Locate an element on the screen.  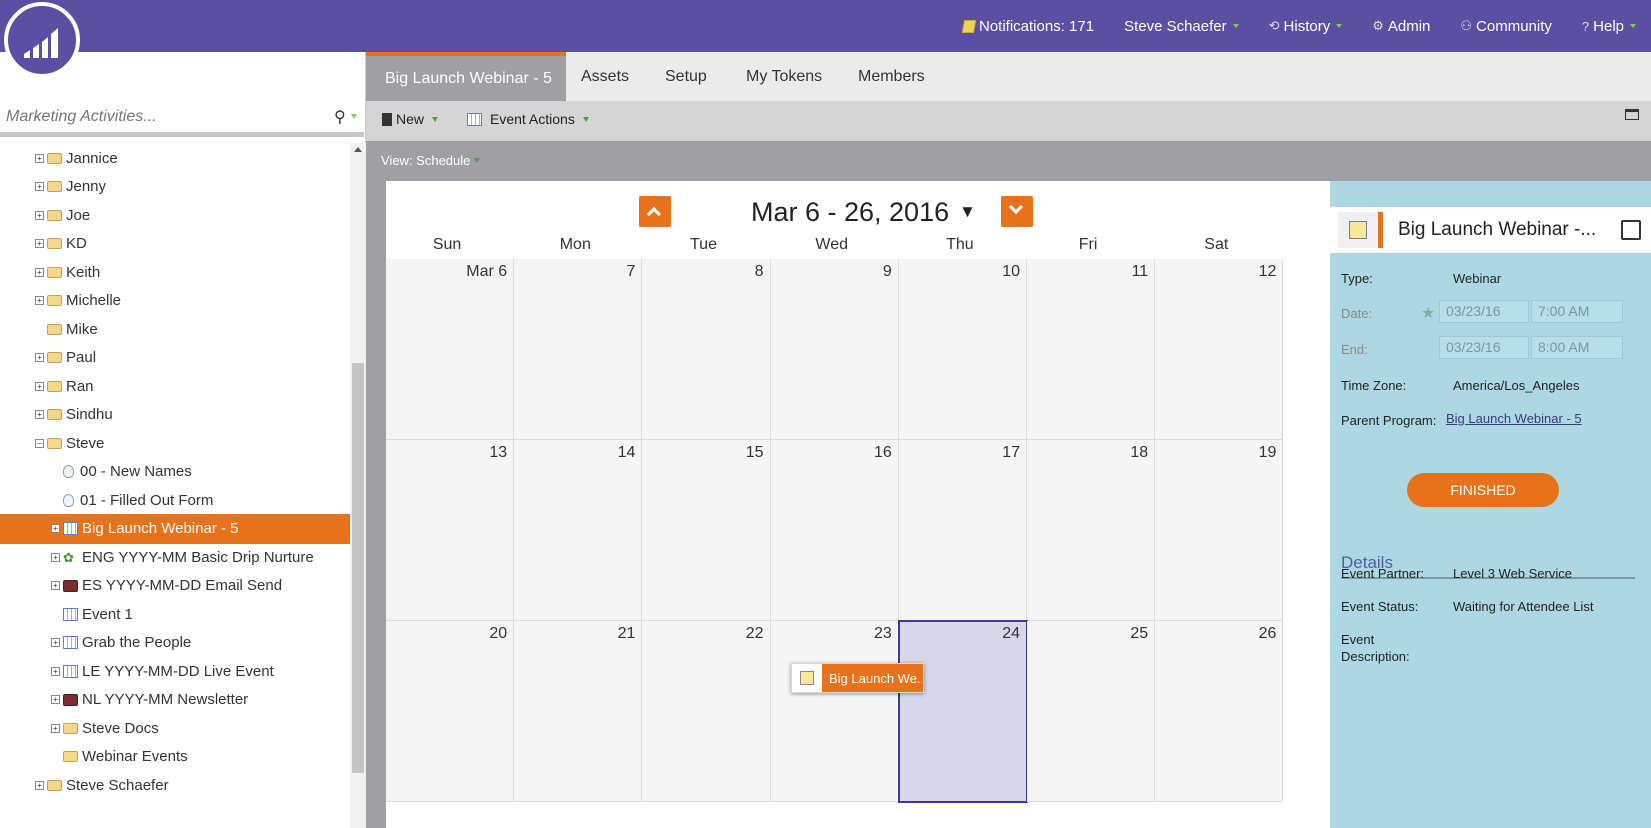
calendar-day-cell: 9 is located at coordinates (834, 349).